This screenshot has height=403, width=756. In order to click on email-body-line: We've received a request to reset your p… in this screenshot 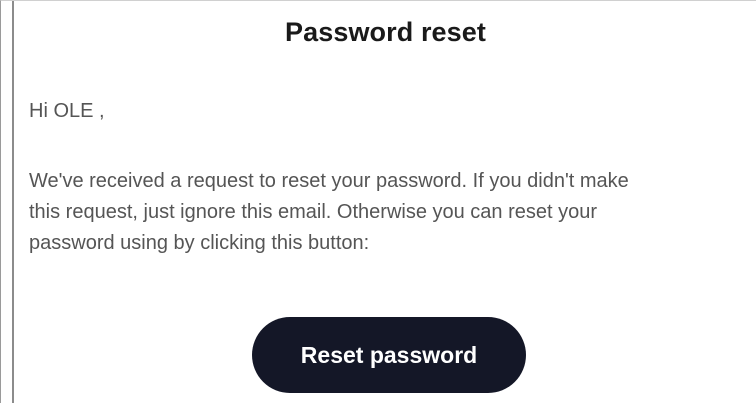, I will do `click(329, 181)`.